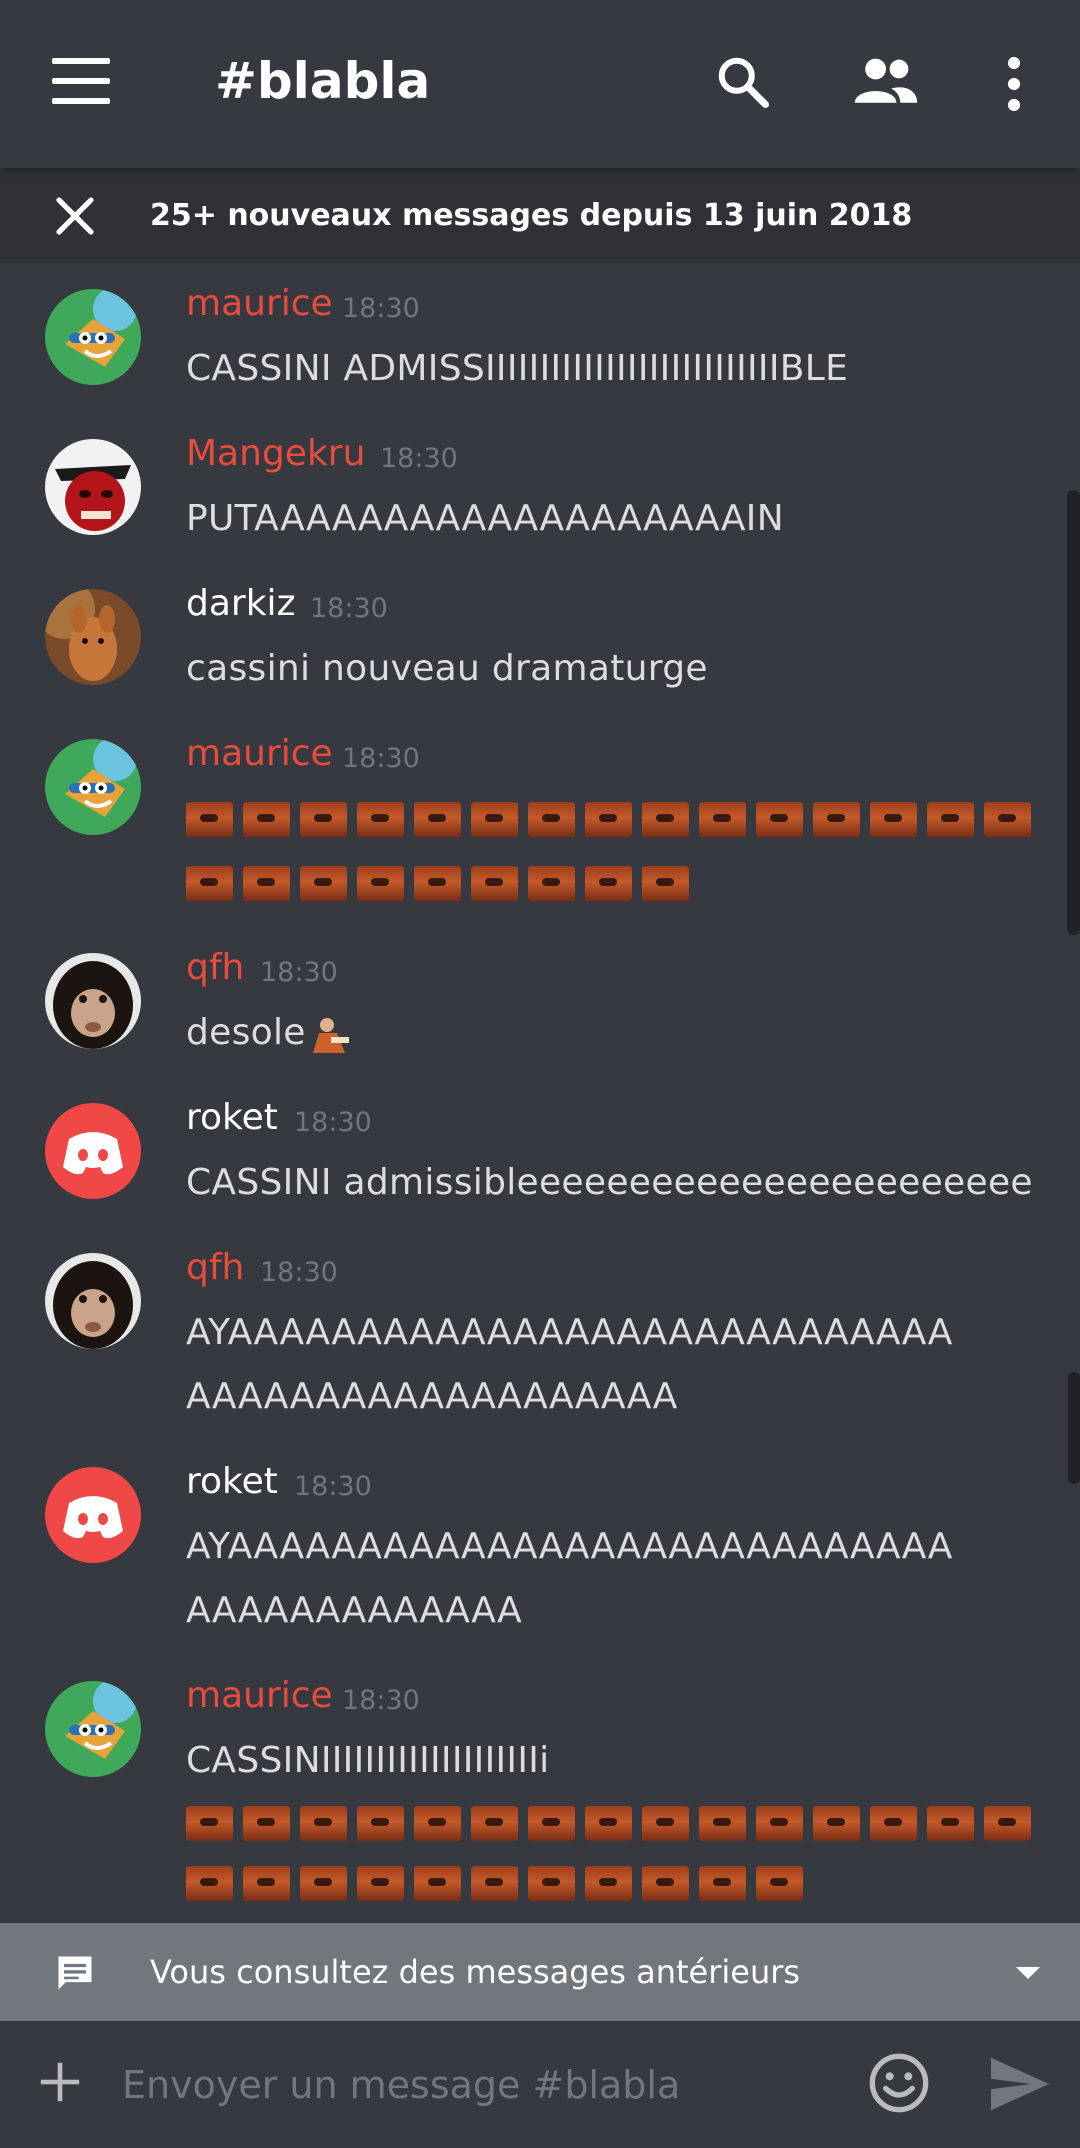 The height and width of the screenshot is (2148, 1080). I want to click on close-icon, so click(75, 216).